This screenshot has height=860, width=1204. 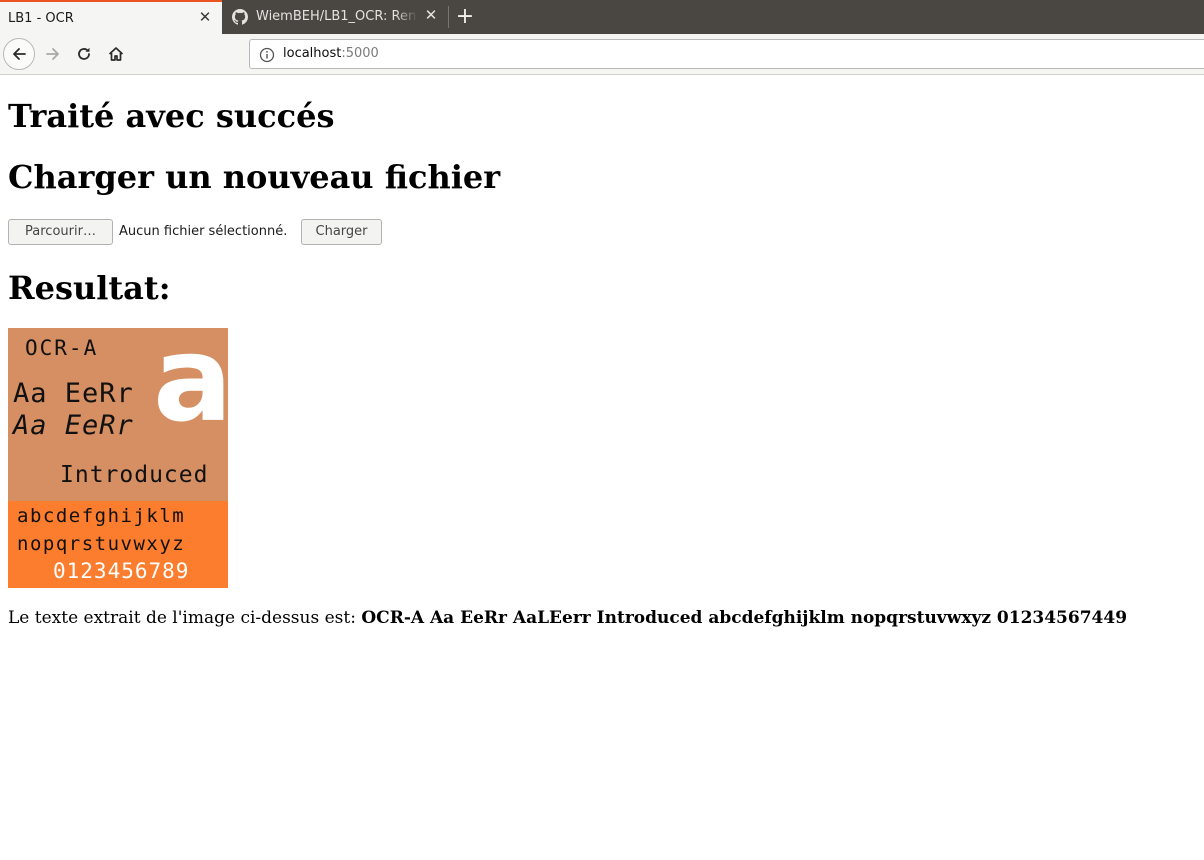 I want to click on ocr-digits: 0123456789, so click(x=121, y=571).